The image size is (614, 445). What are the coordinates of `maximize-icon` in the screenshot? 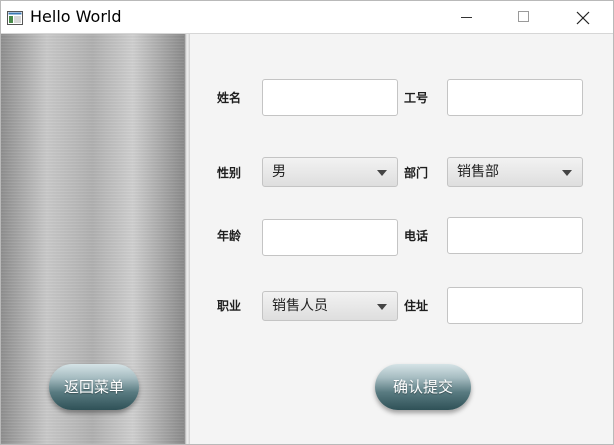 It's located at (523, 16).